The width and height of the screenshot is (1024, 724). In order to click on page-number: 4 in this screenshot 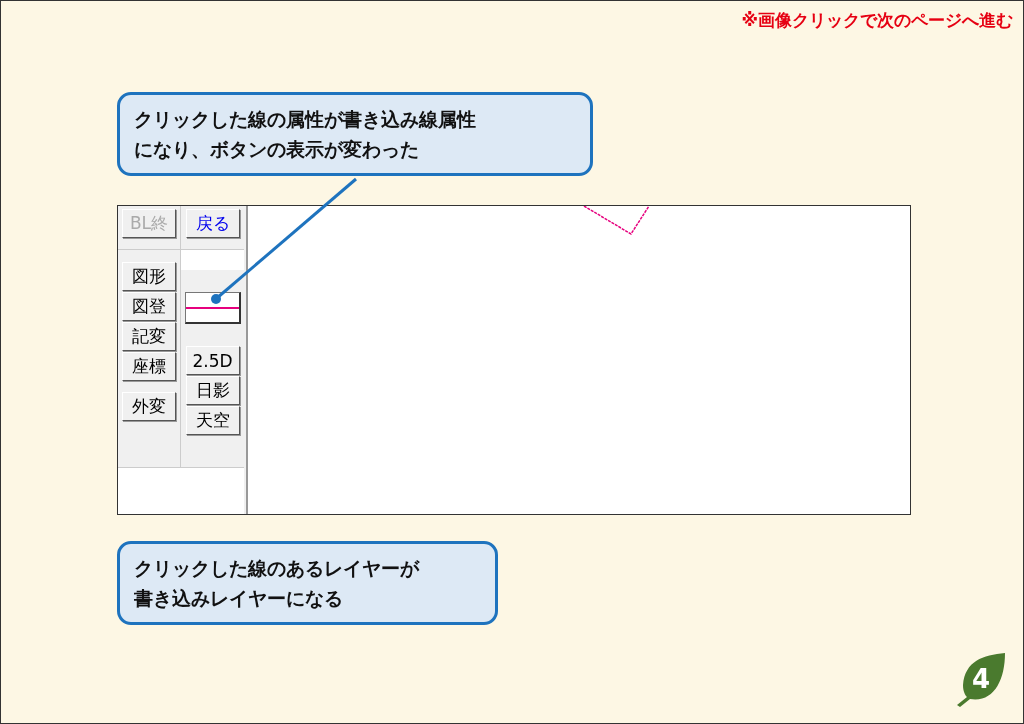, I will do `click(981, 679)`.